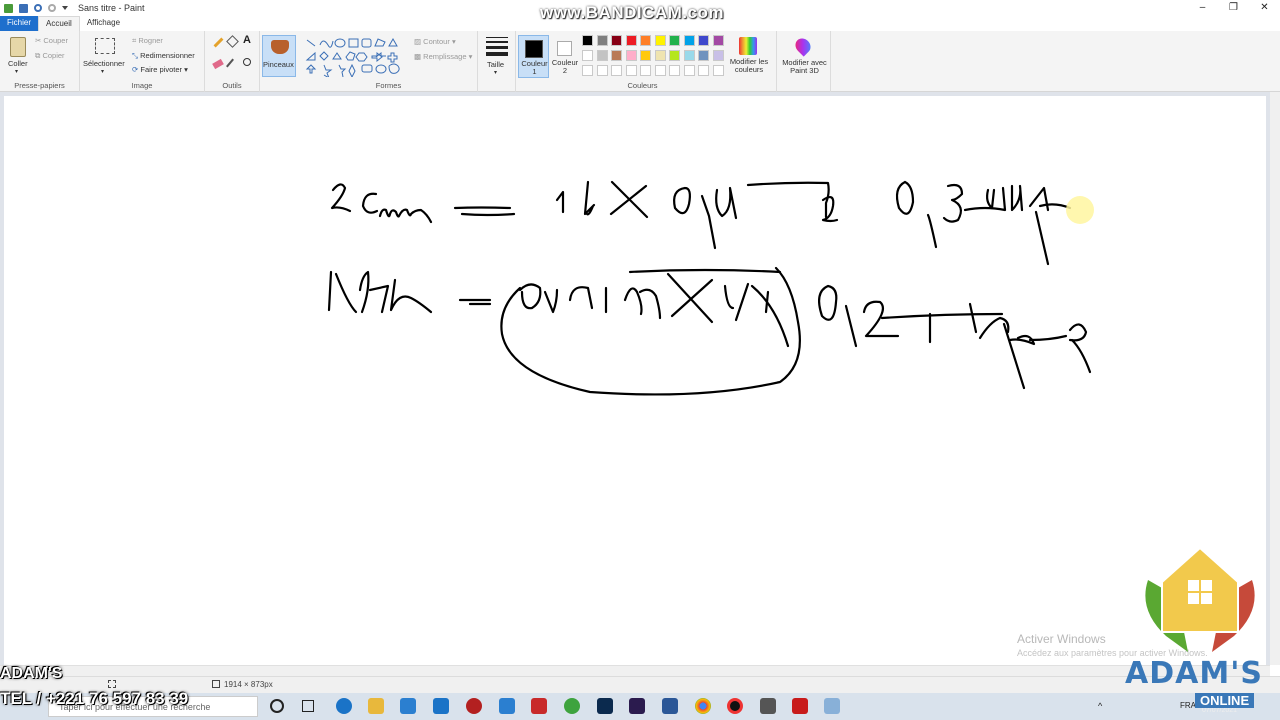  Describe the element at coordinates (800, 706) in the screenshot. I see `acrobat-icon` at that location.